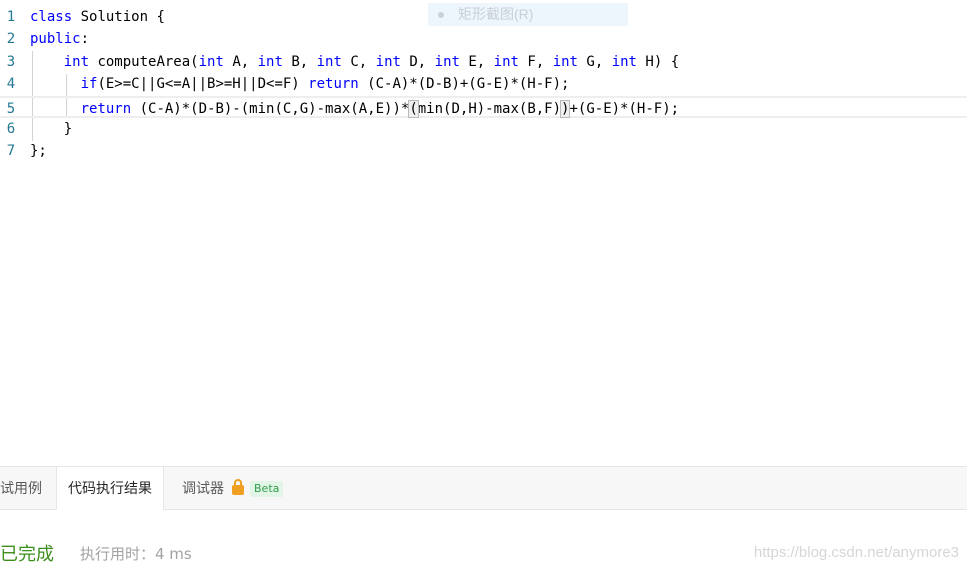  Describe the element at coordinates (85, 39) in the screenshot. I see `code-token: :` at that location.